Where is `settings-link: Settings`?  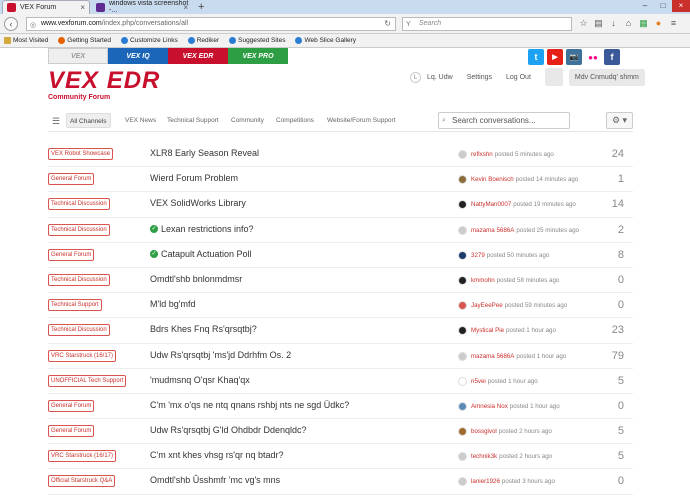 settings-link: Settings is located at coordinates (479, 77).